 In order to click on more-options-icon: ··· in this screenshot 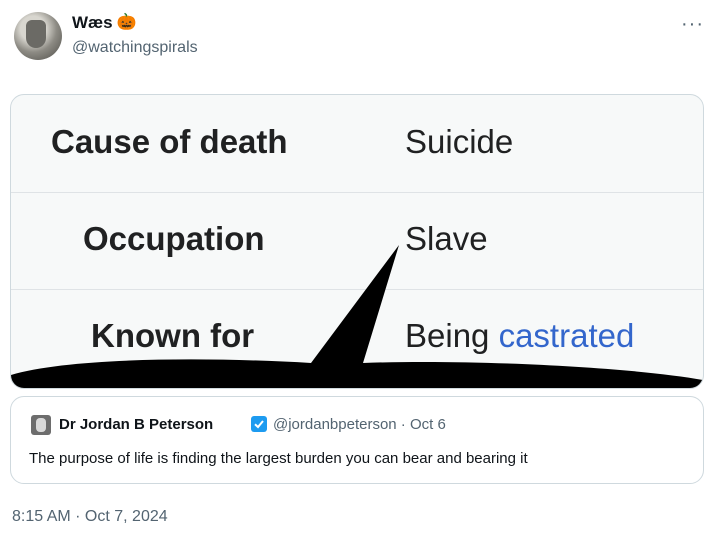, I will do `click(692, 24)`.